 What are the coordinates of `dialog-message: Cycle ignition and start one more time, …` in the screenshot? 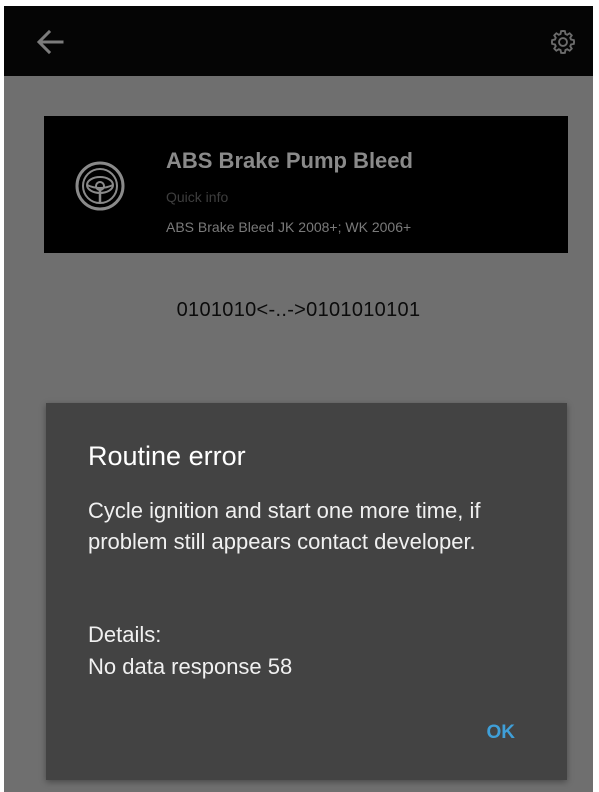 It's located at (284, 526).